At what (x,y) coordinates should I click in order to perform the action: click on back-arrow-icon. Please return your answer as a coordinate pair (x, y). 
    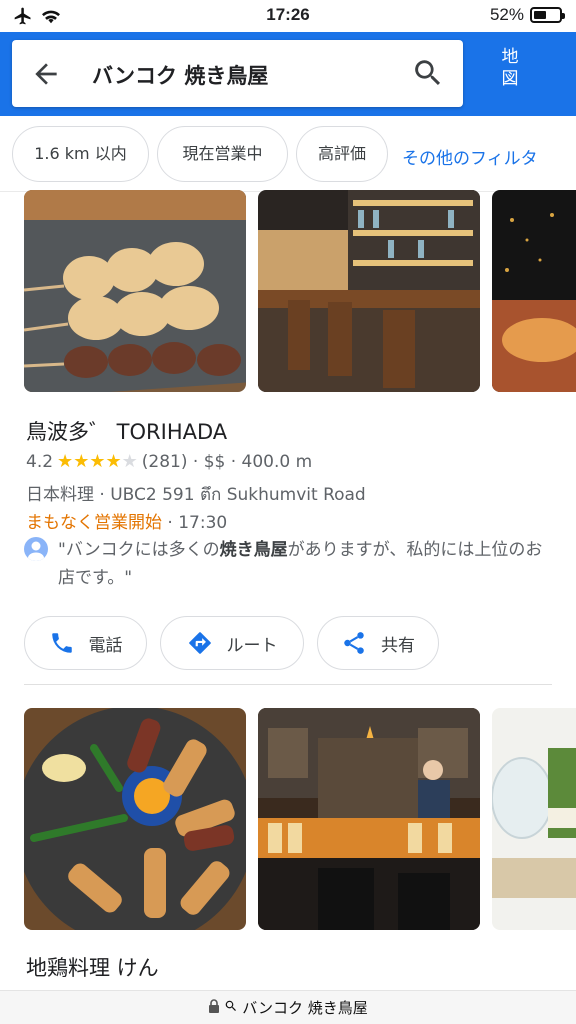
    Looking at the image, I should click on (46, 74).